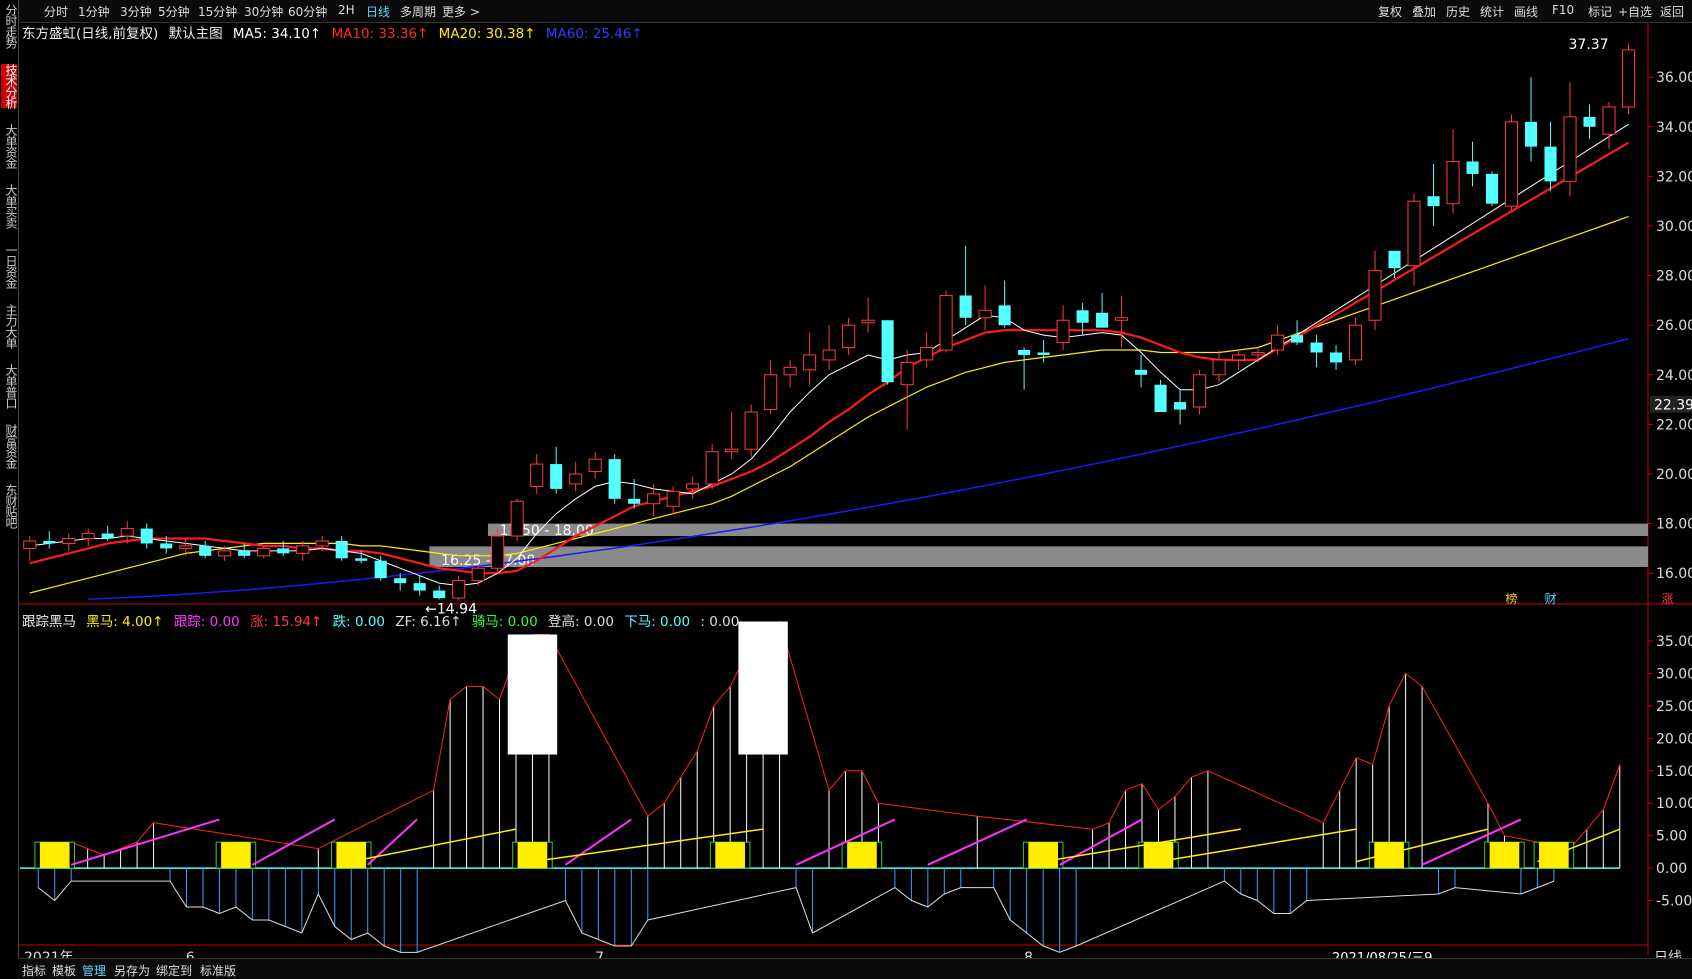 The height and width of the screenshot is (979, 1692). I want to click on xiama-value: 下马: 0.00, so click(657, 622).